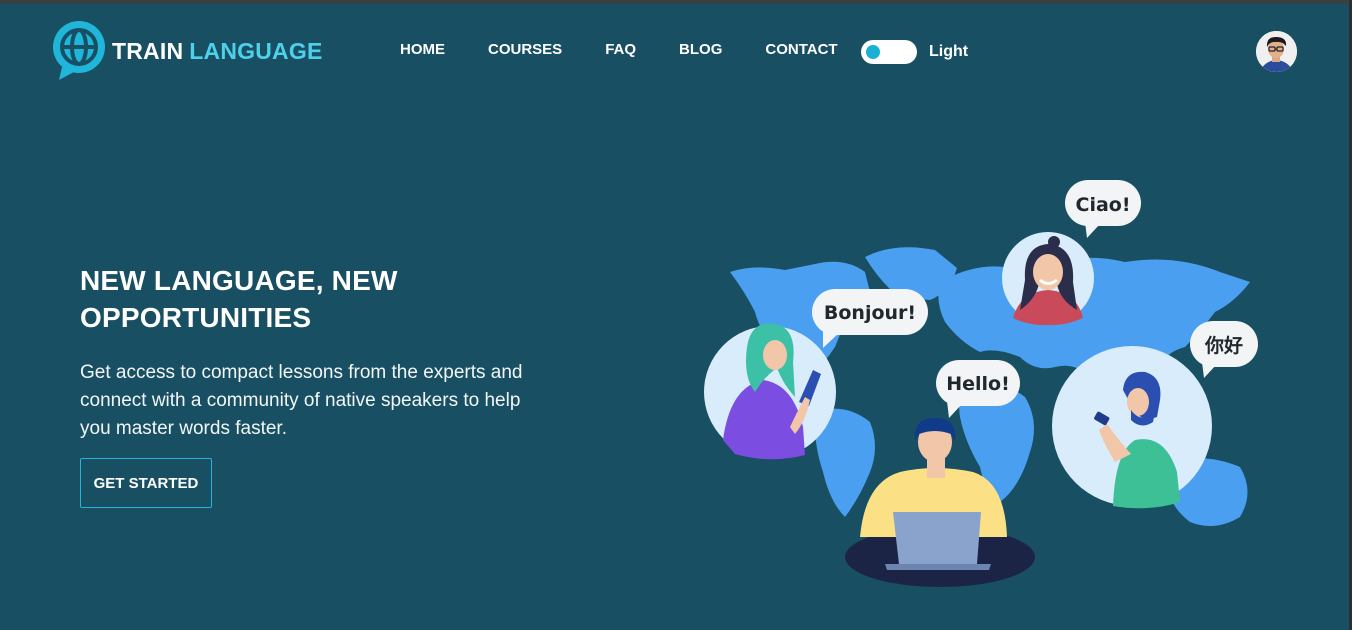  Describe the element at coordinates (700, 49) in the screenshot. I see `nav-blog: BLOG` at that location.